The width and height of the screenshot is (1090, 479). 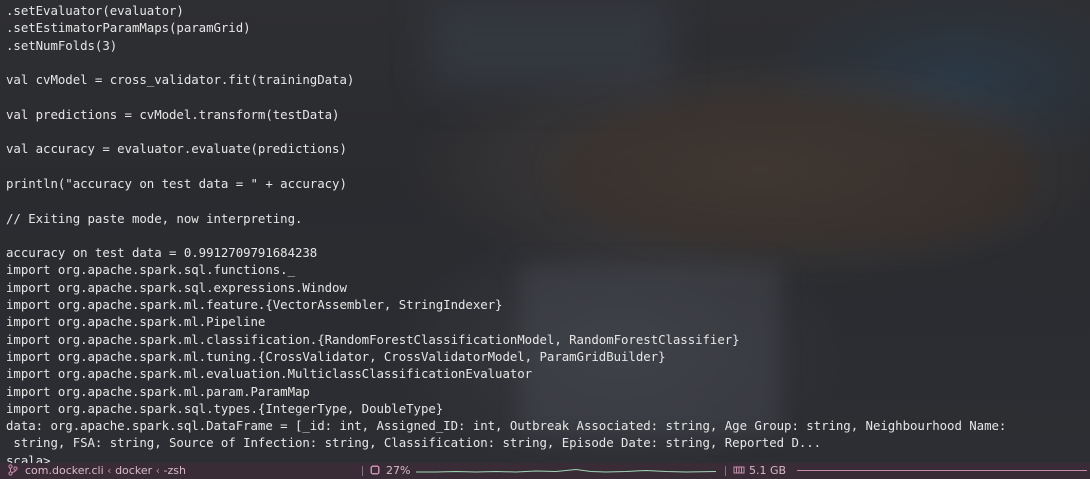 What do you see at coordinates (13, 471) in the screenshot?
I see `branch-icon` at bounding box center [13, 471].